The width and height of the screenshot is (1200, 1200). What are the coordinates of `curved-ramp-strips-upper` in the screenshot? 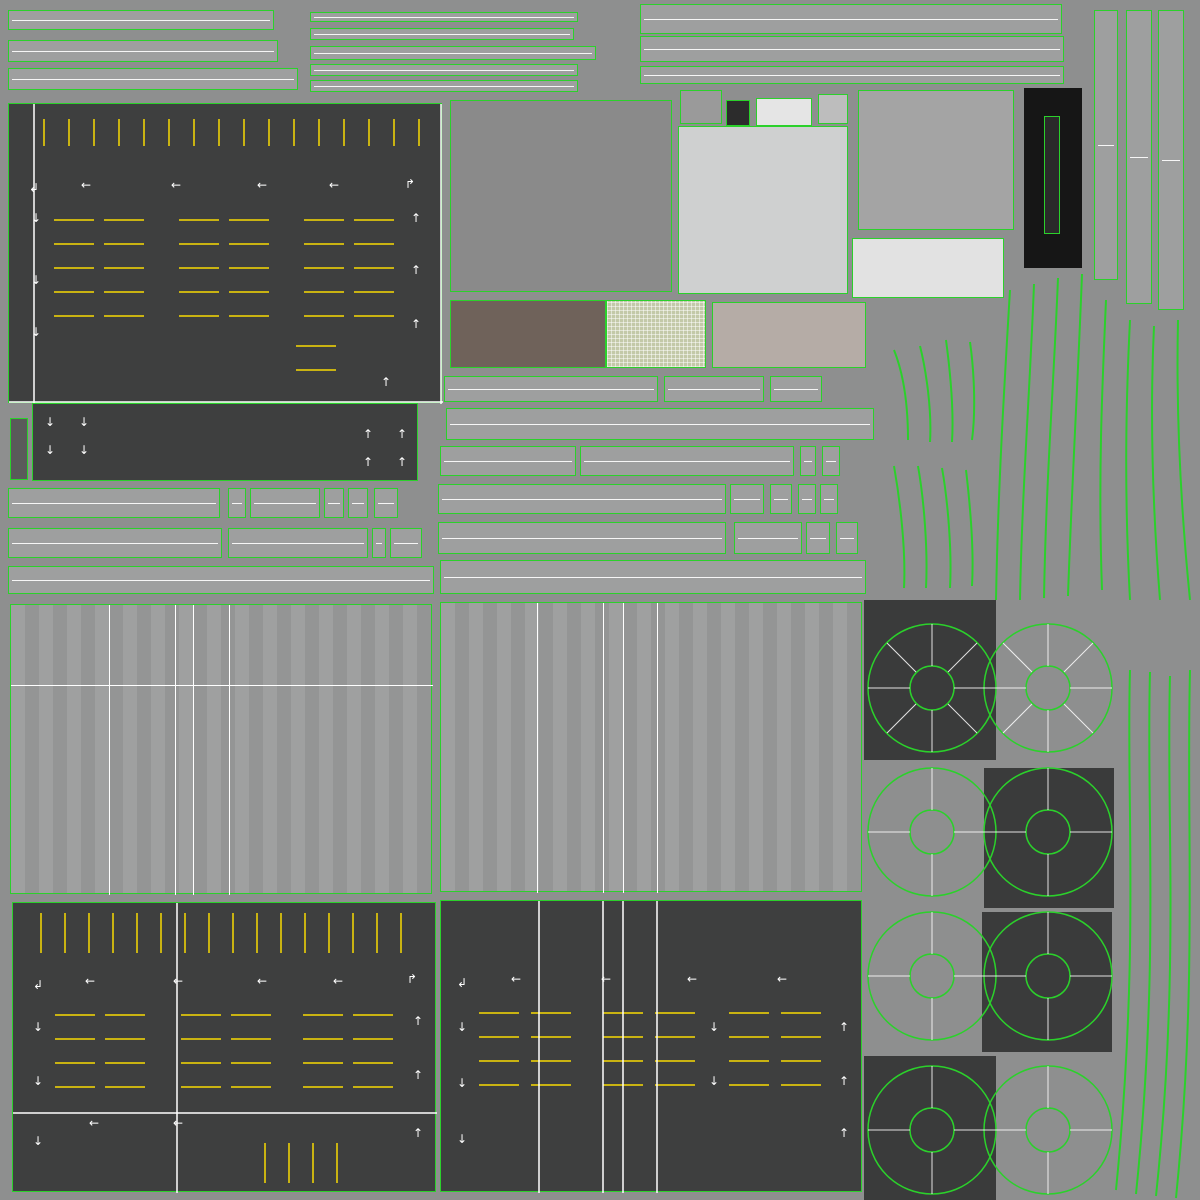 It's located at (1042, 436).